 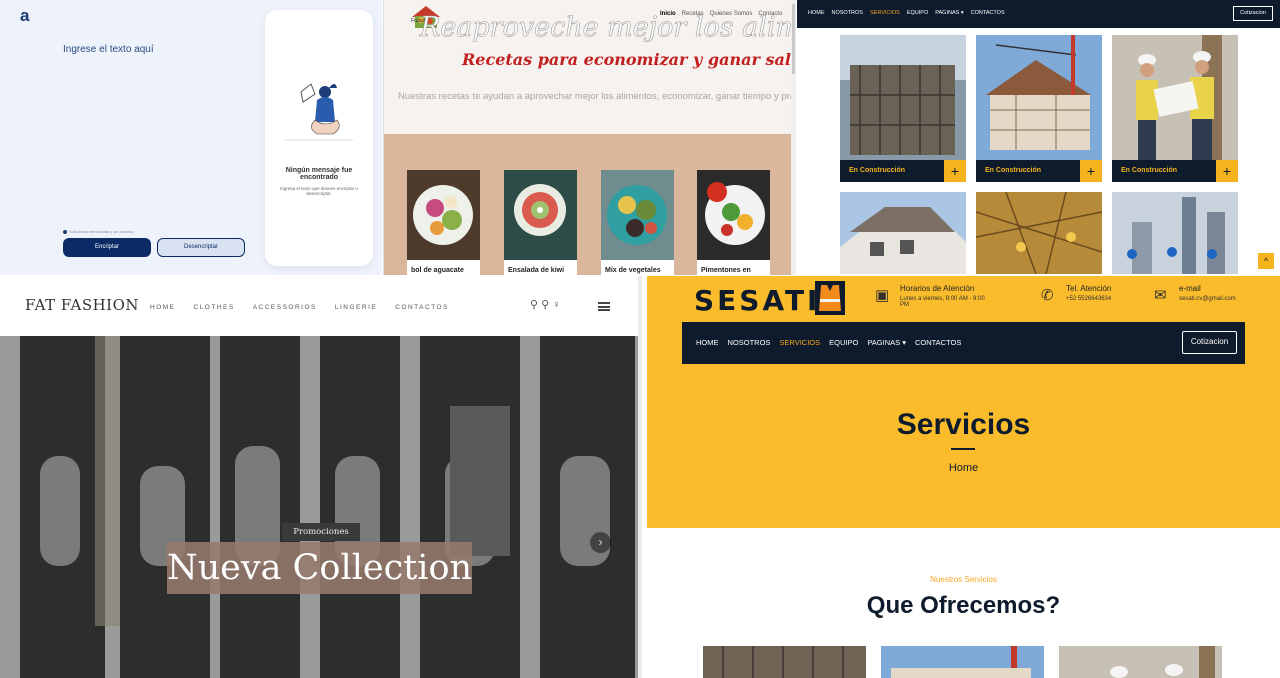 What do you see at coordinates (108, 49) in the screenshot?
I see `message-input: Ingrese el texto aquí` at bounding box center [108, 49].